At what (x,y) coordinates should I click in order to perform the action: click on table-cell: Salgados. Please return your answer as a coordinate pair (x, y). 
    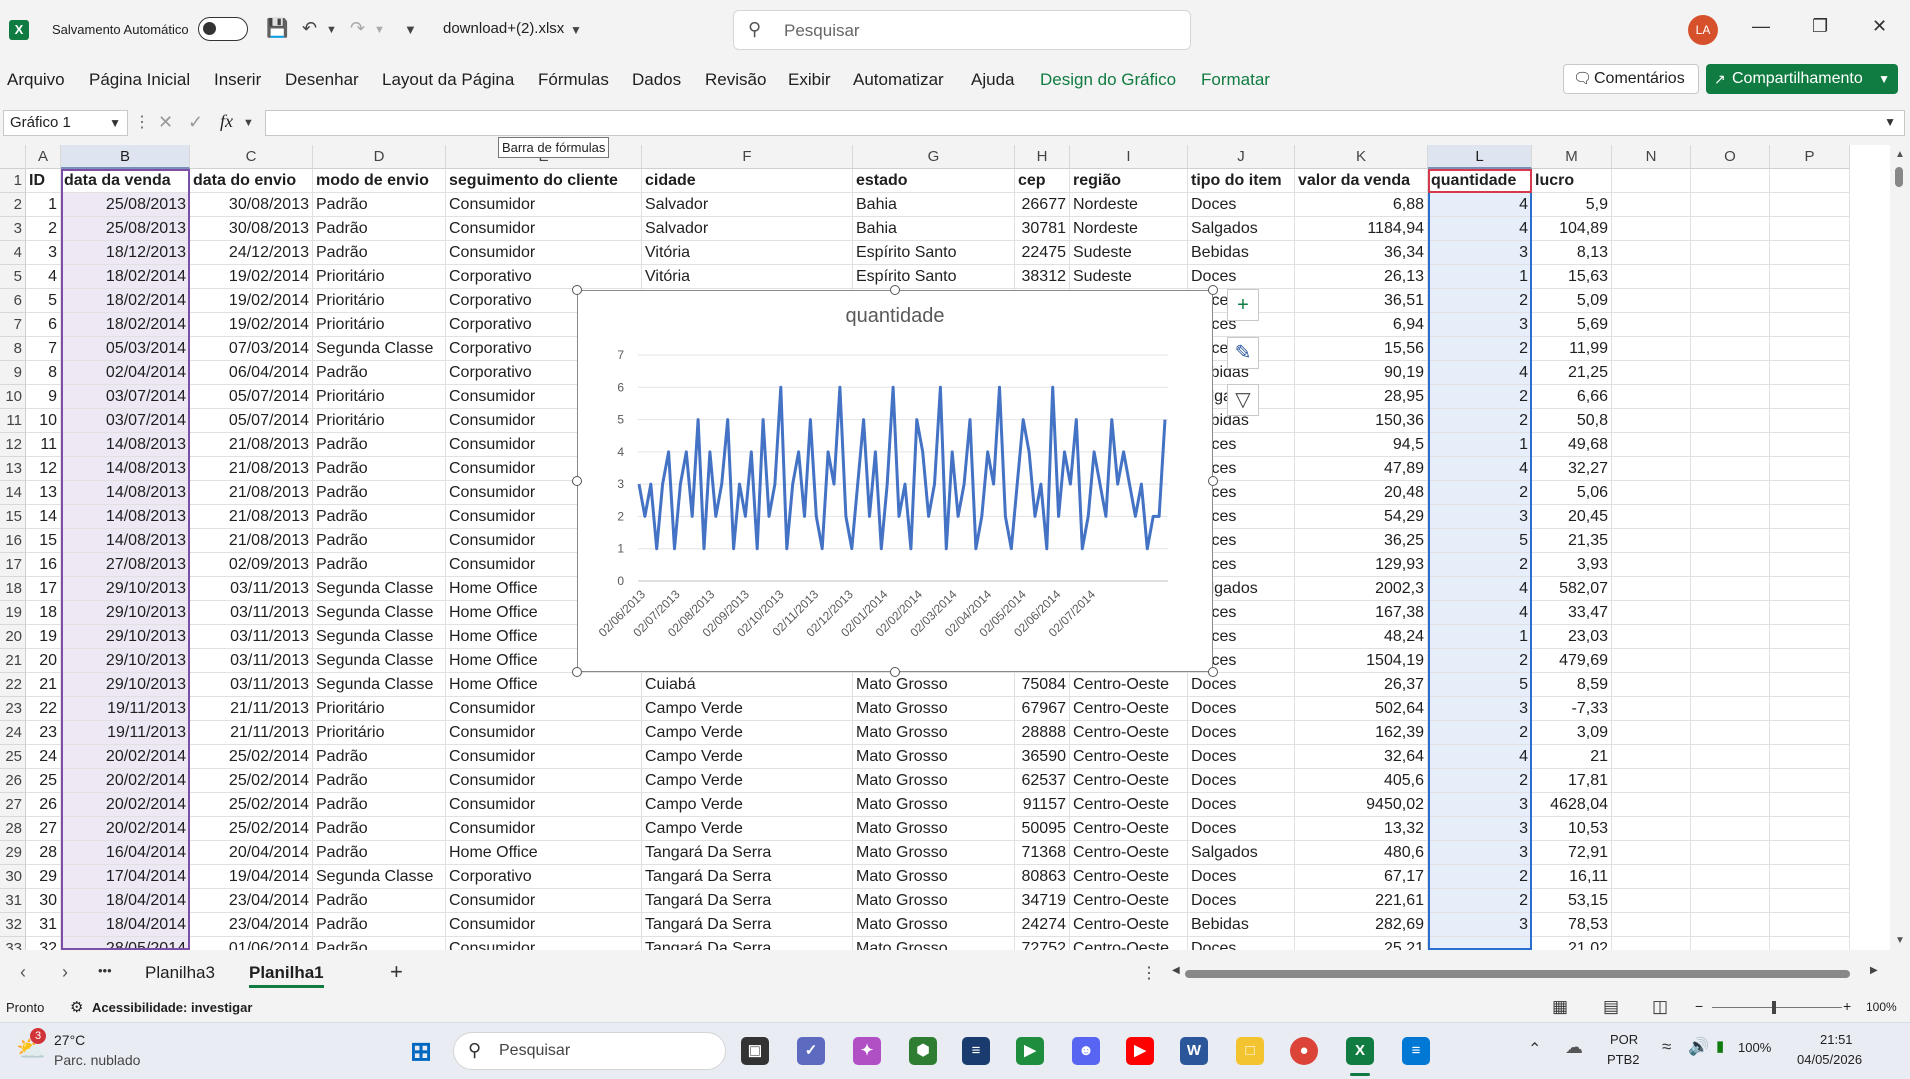
    Looking at the image, I should click on (1241, 853).